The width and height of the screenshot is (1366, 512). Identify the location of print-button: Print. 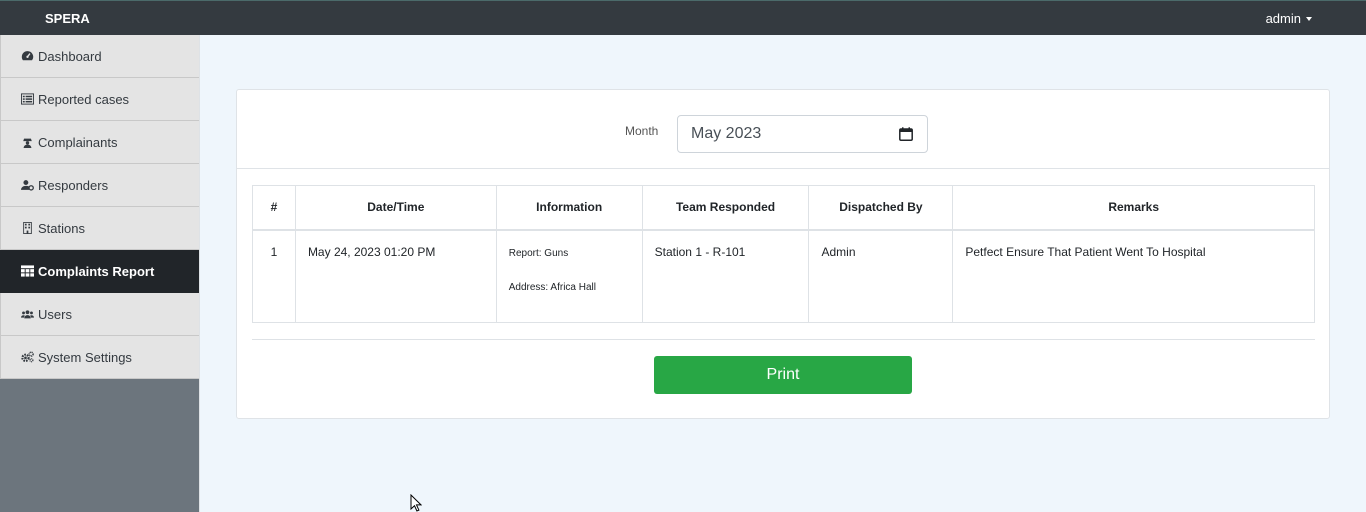
(783, 375).